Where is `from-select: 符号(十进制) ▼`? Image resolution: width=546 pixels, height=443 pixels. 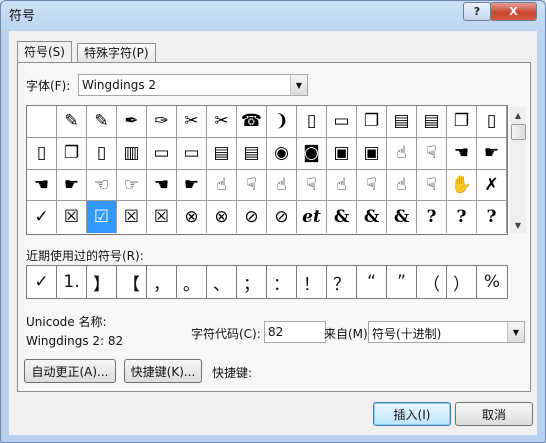 from-select: 符号(十进制) ▼ is located at coordinates (446, 332).